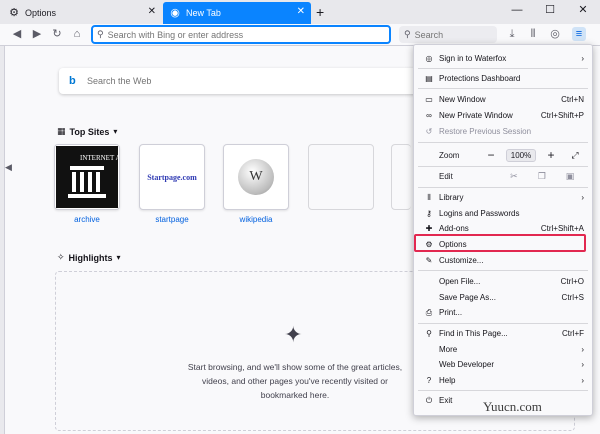 The width and height of the screenshot is (600, 434). What do you see at coordinates (293, 334) in the screenshot?
I see `sparkle-icon: ✦` at bounding box center [293, 334].